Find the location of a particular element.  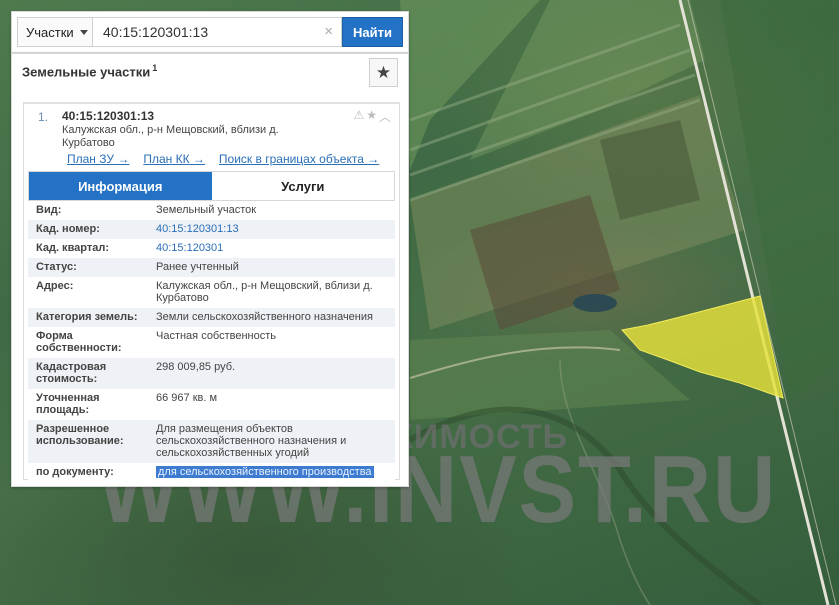

table-row: Статус: Ранее учтенный is located at coordinates (211, 267).